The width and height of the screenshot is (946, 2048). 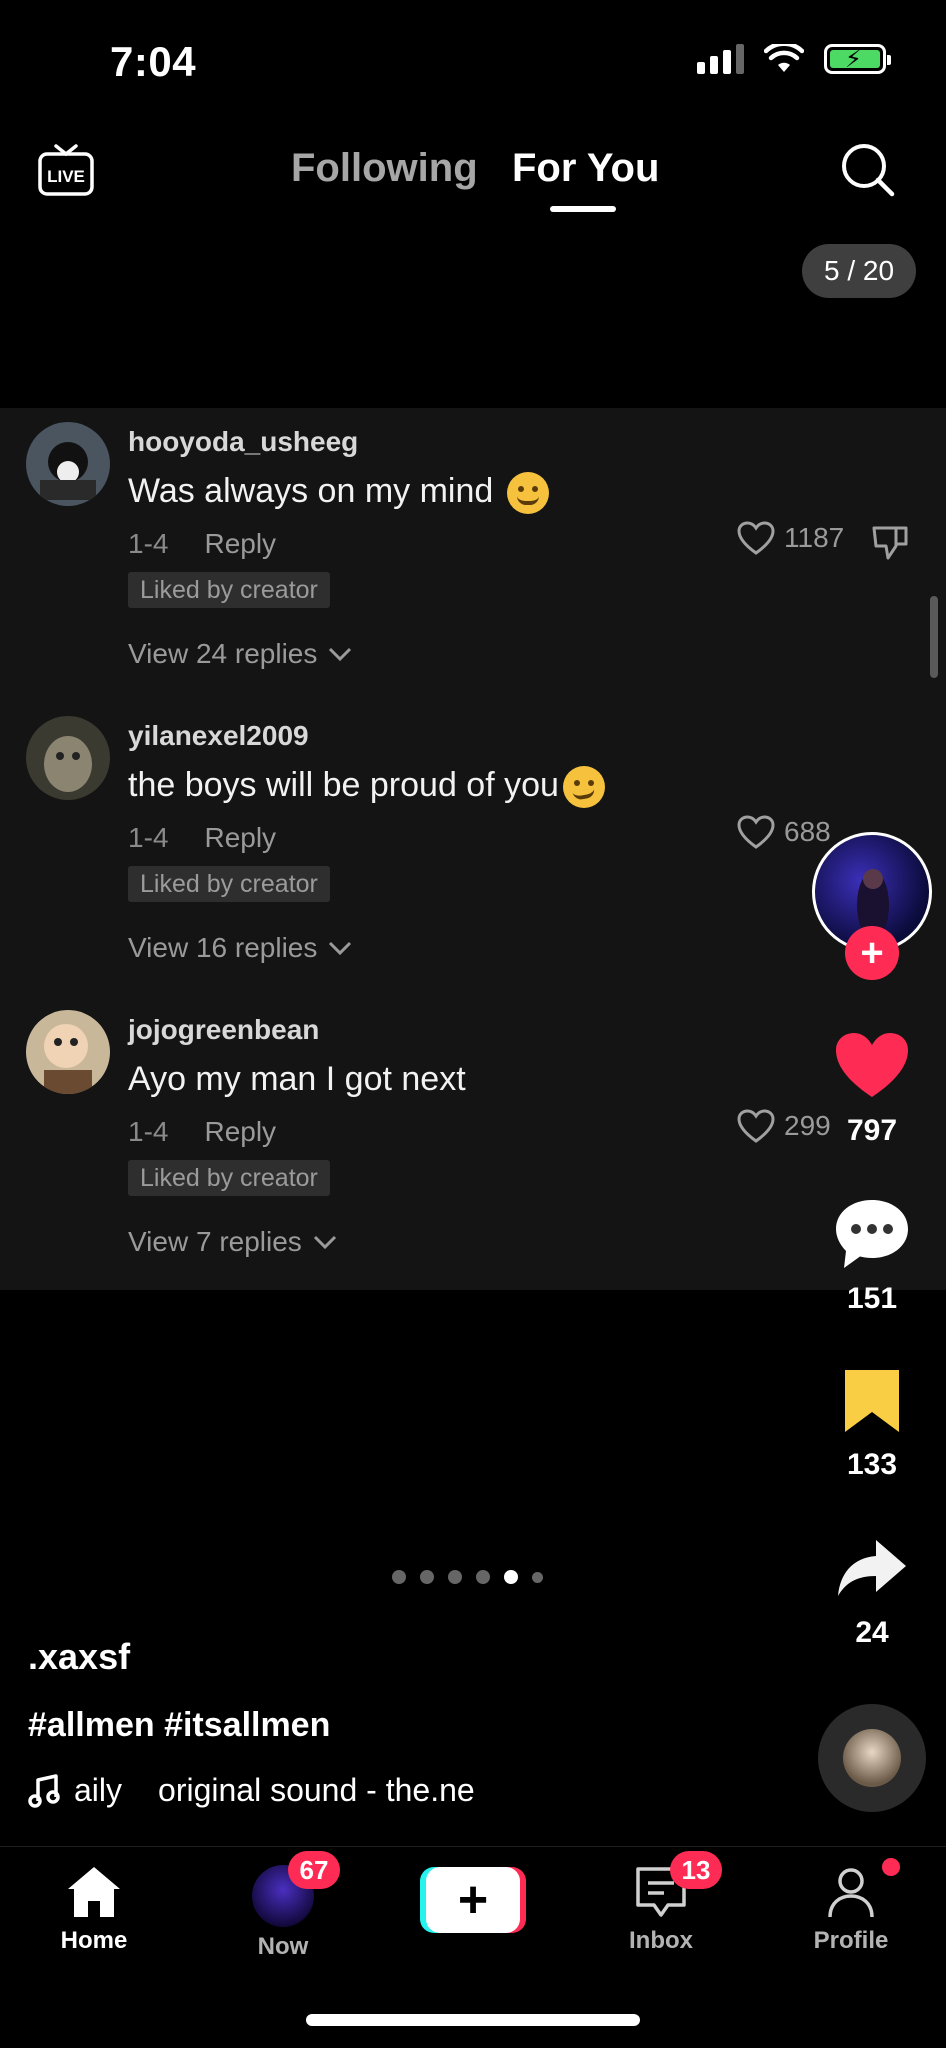 What do you see at coordinates (218, 736) in the screenshot?
I see `comment-username: yilanexel2009` at bounding box center [218, 736].